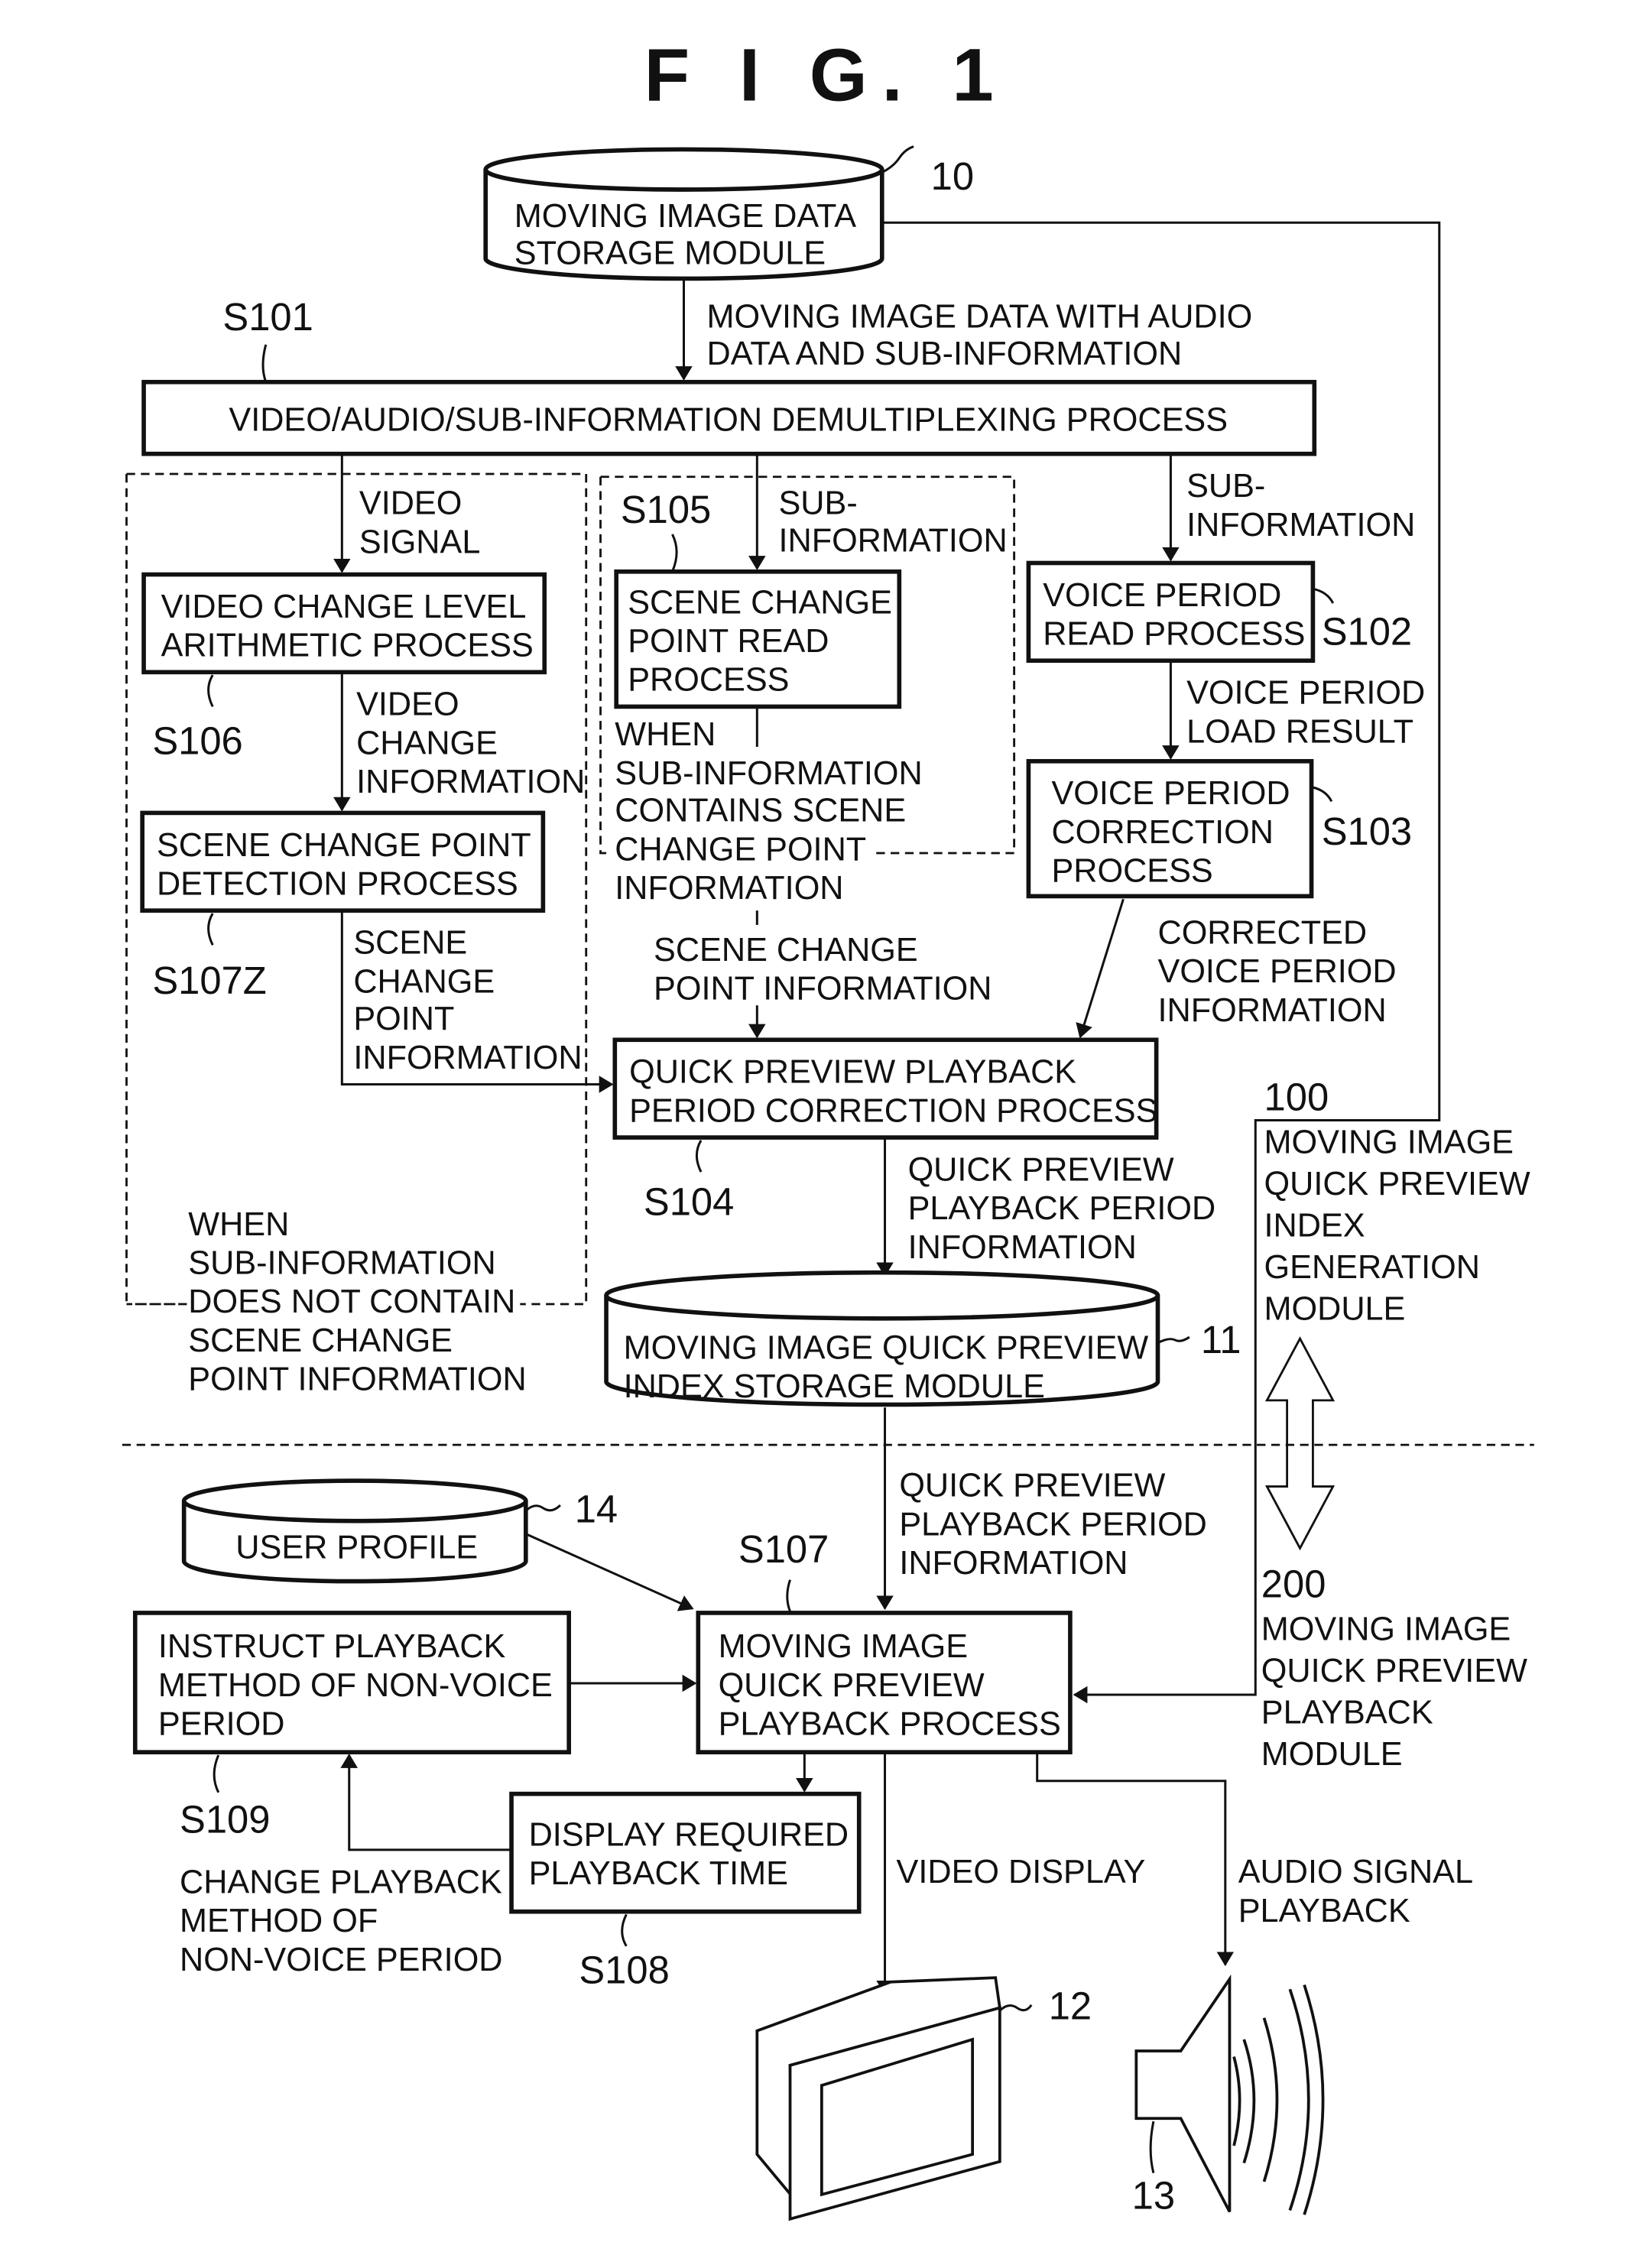 The image size is (1652, 2252). I want to click on storage-line-1: MOVING IMAGE DATA, so click(685, 216).